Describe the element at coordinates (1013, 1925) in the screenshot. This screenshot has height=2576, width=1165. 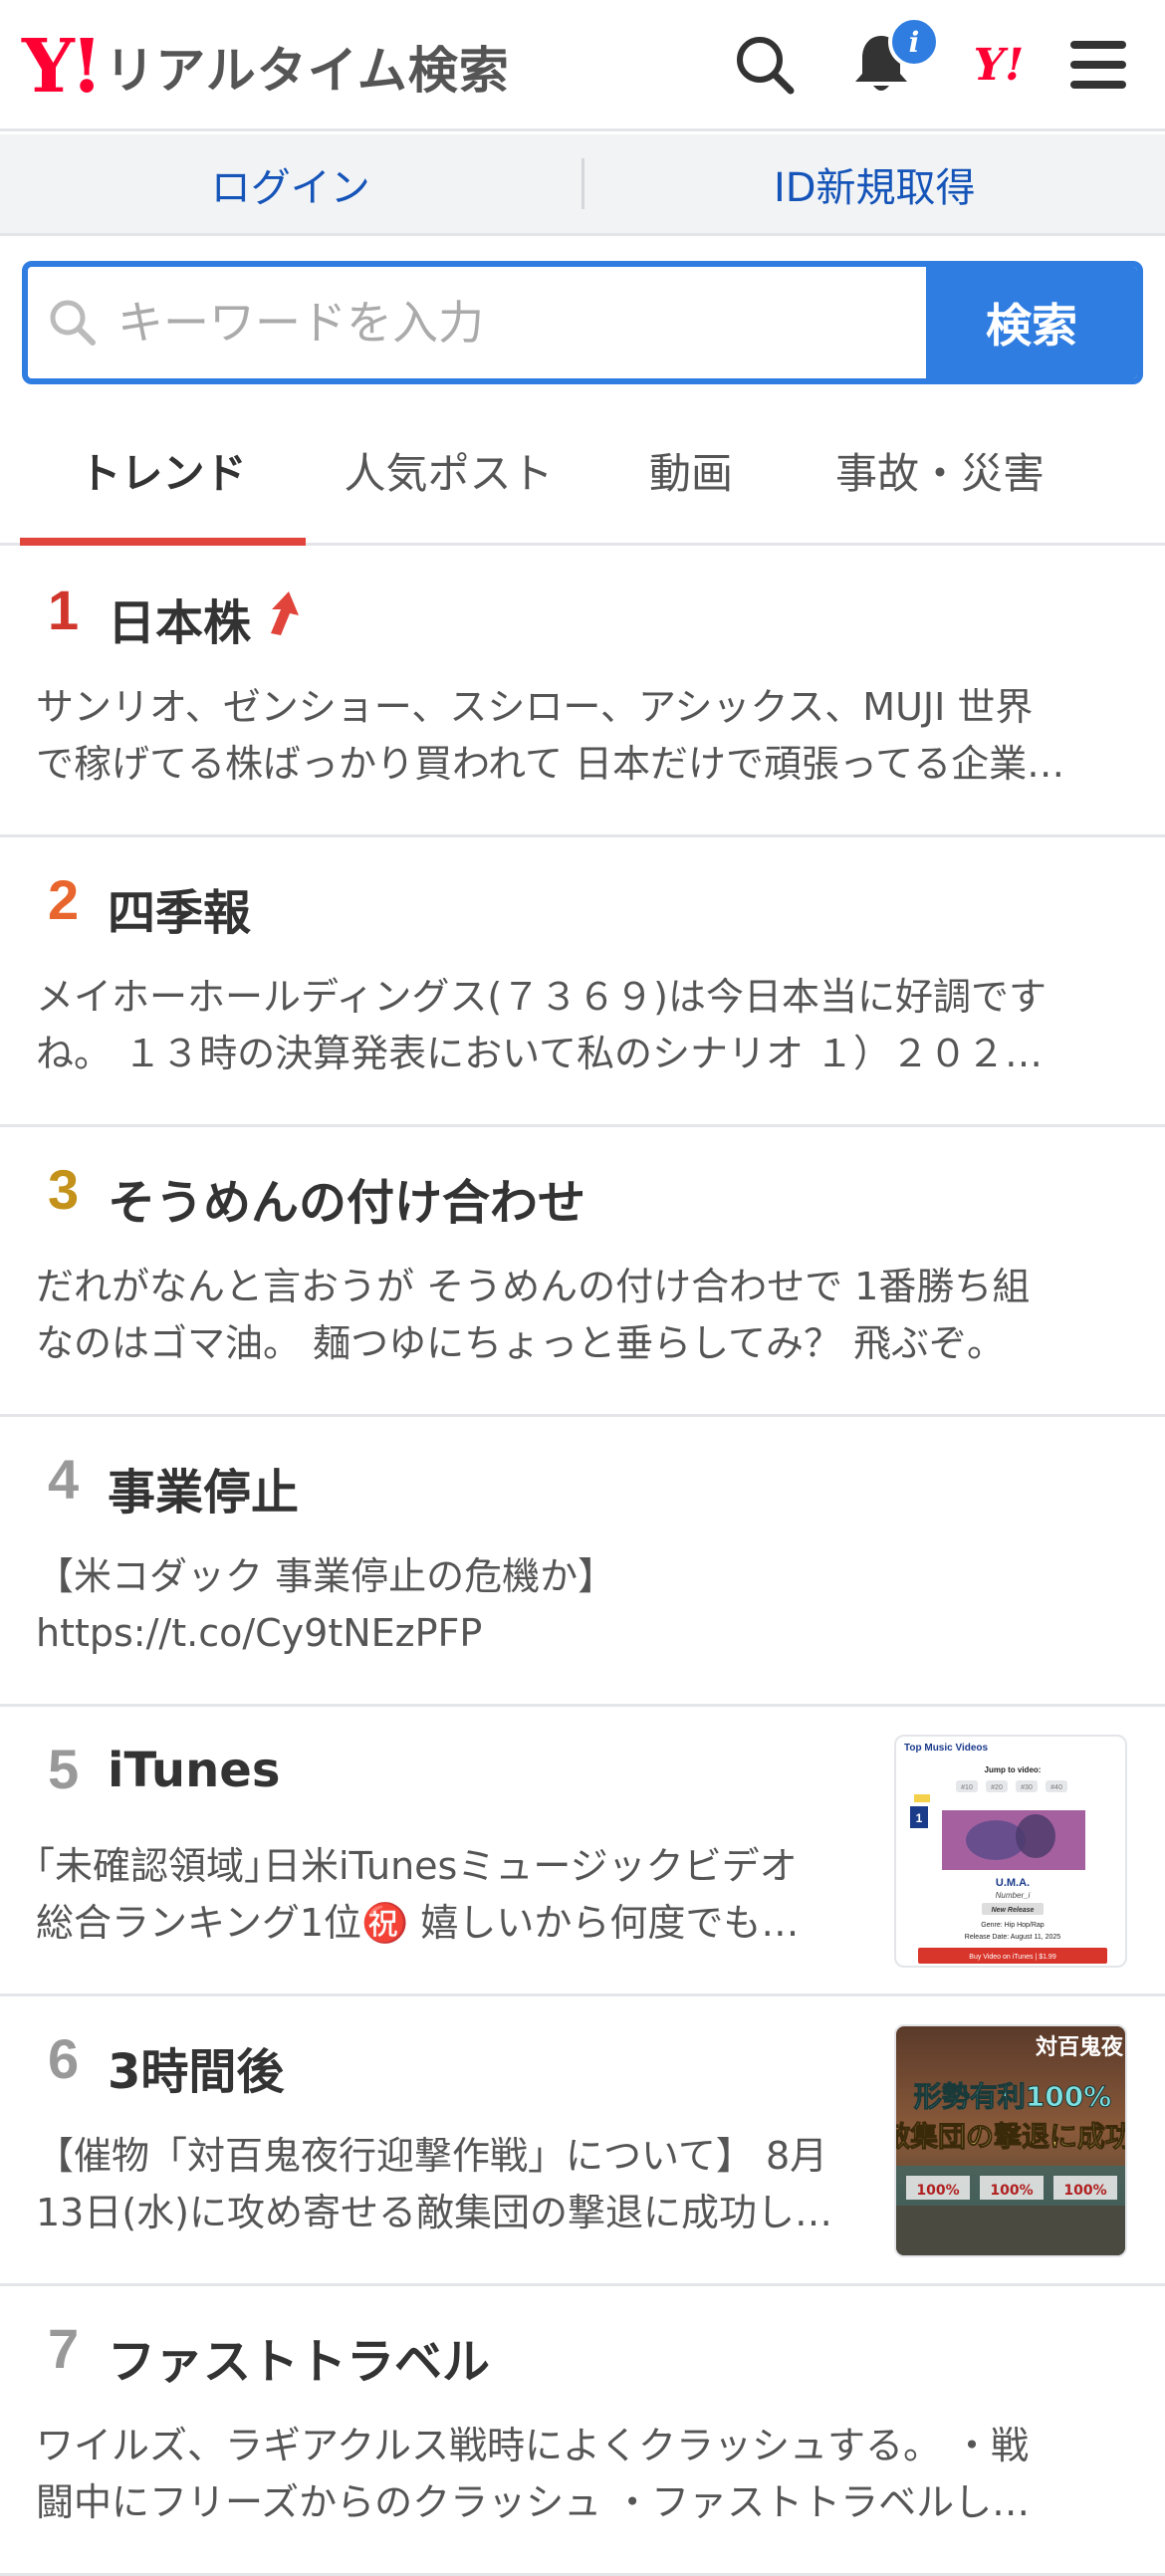
I see `thumb-genre: Genre: Hip Hop/Rap` at that location.